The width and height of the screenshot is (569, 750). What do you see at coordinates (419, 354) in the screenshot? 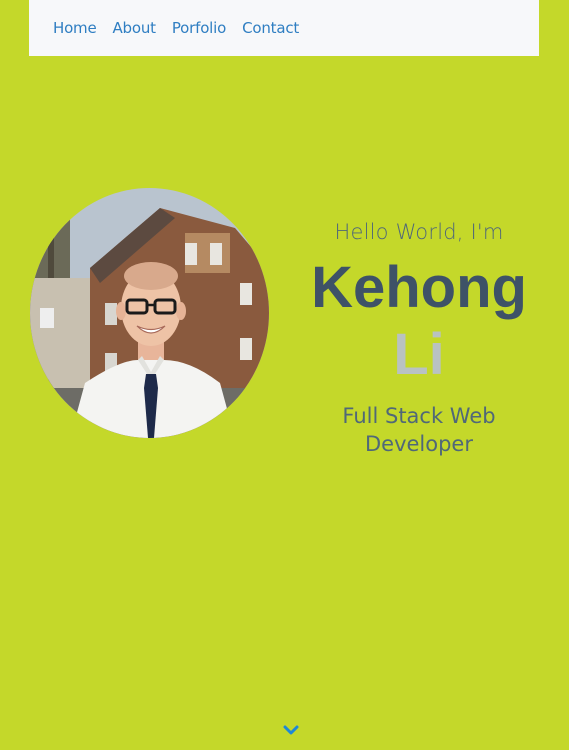
I see `hero-last-name: Li` at bounding box center [419, 354].